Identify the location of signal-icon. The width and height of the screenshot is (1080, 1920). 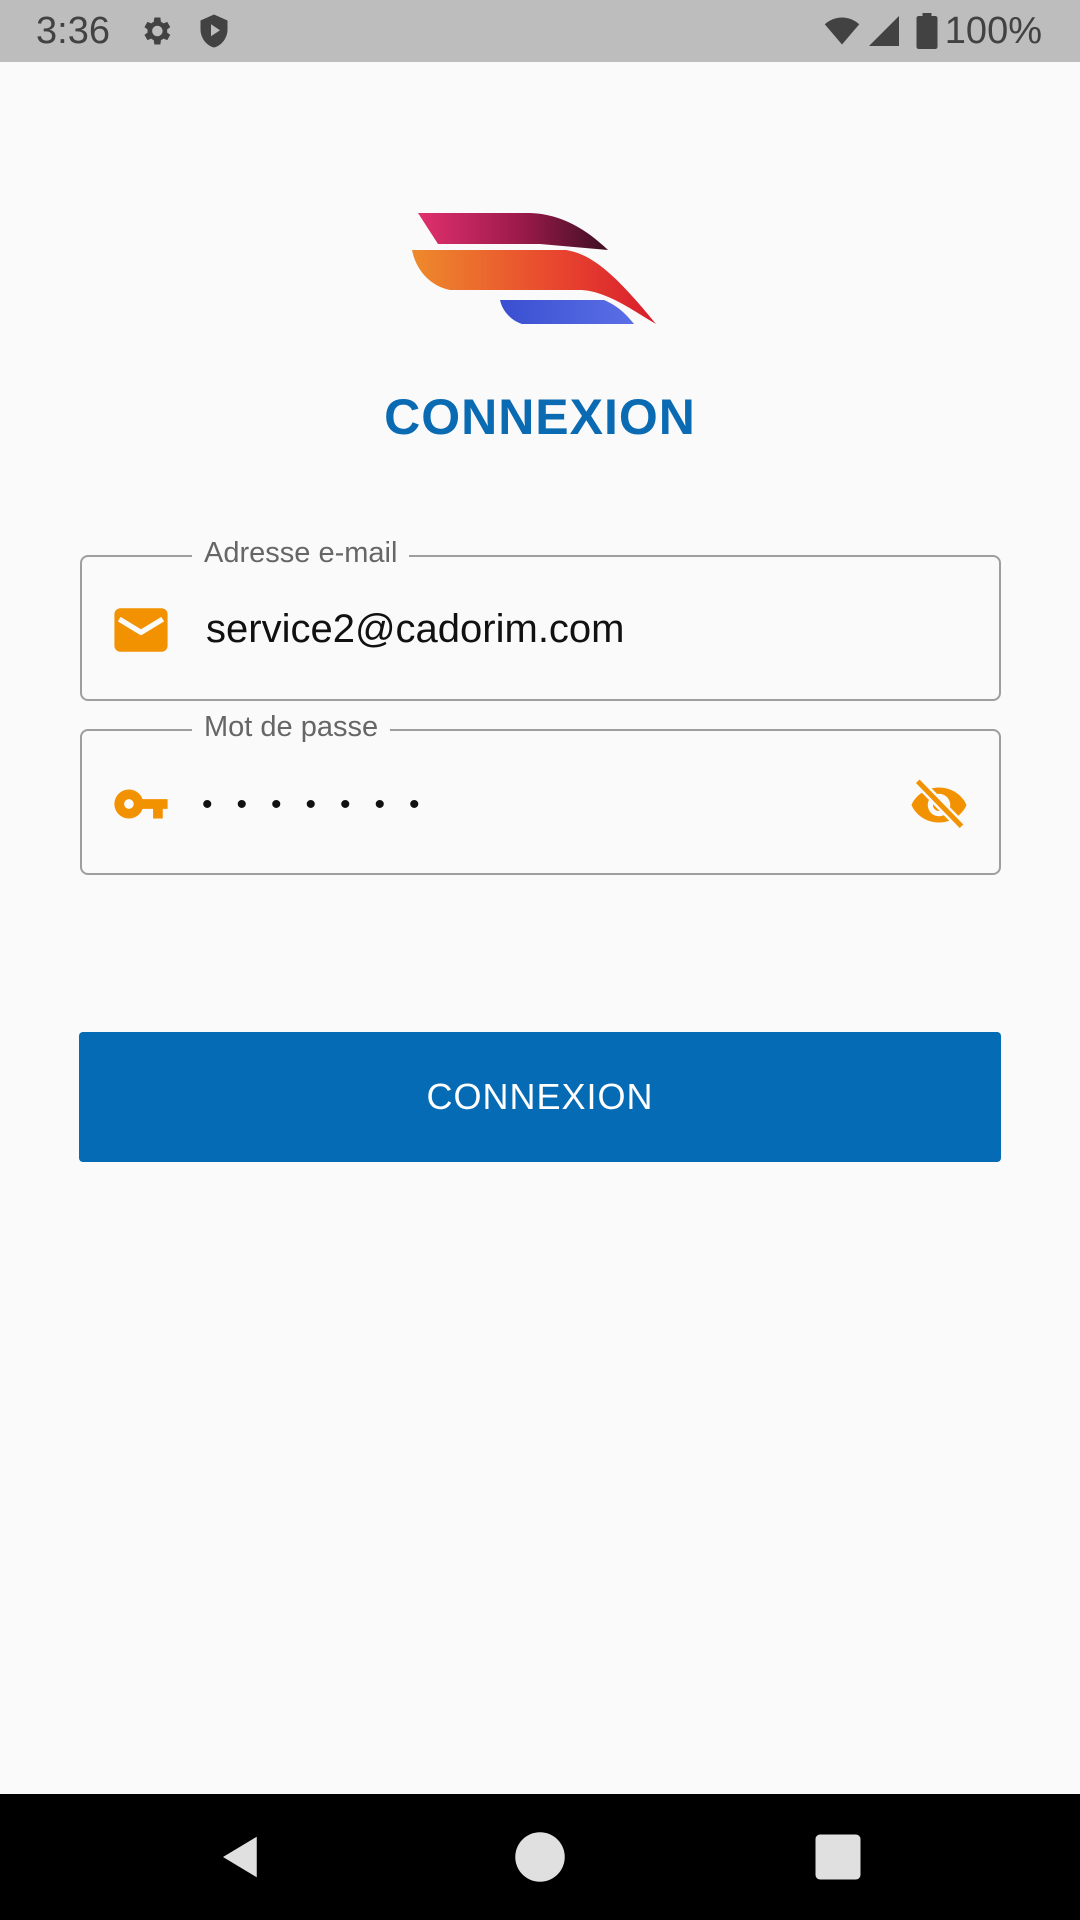
(884, 31).